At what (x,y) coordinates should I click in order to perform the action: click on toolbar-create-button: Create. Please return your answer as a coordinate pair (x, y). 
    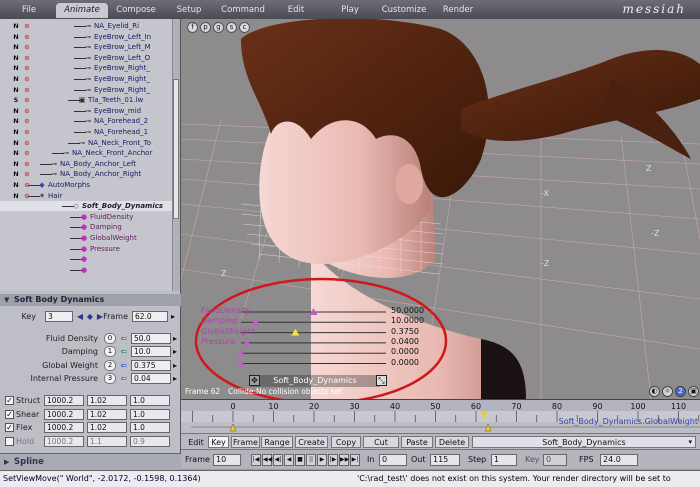
    Looking at the image, I should click on (311, 442).